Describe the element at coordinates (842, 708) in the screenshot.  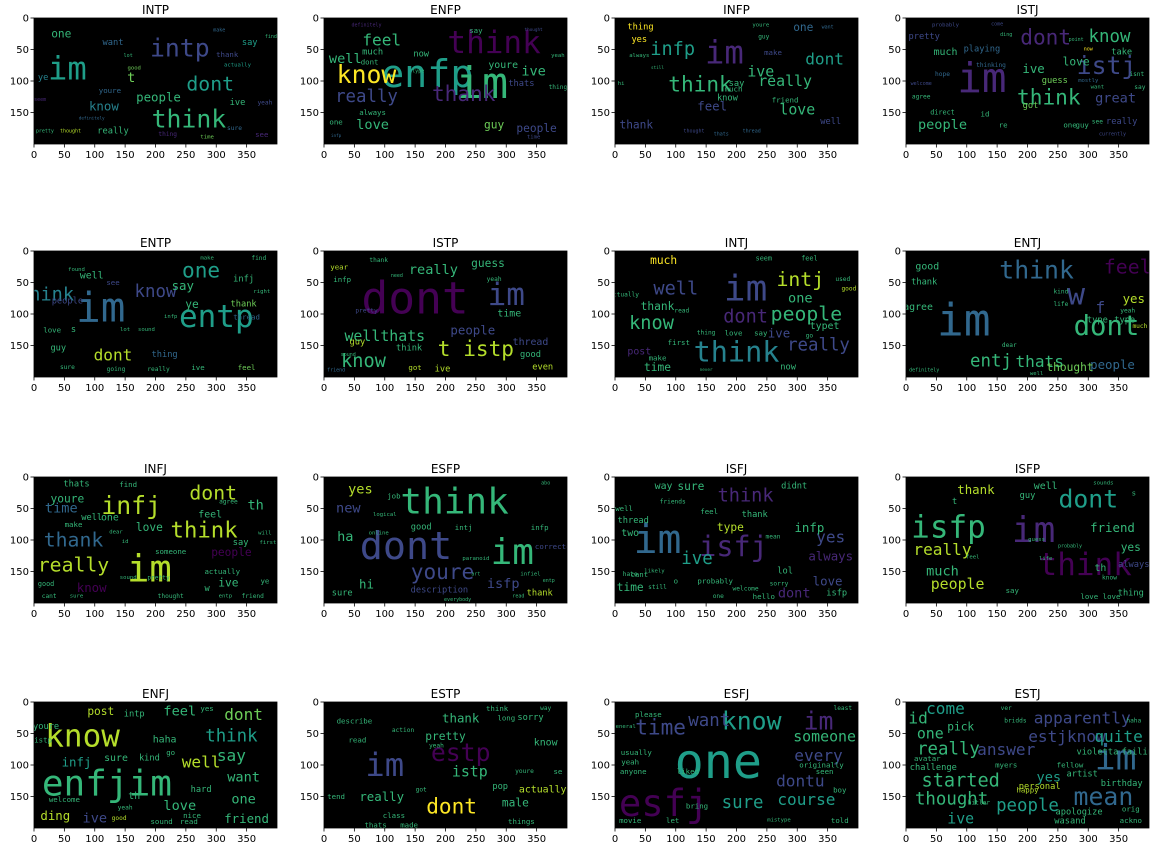
I see `word-least: least` at that location.